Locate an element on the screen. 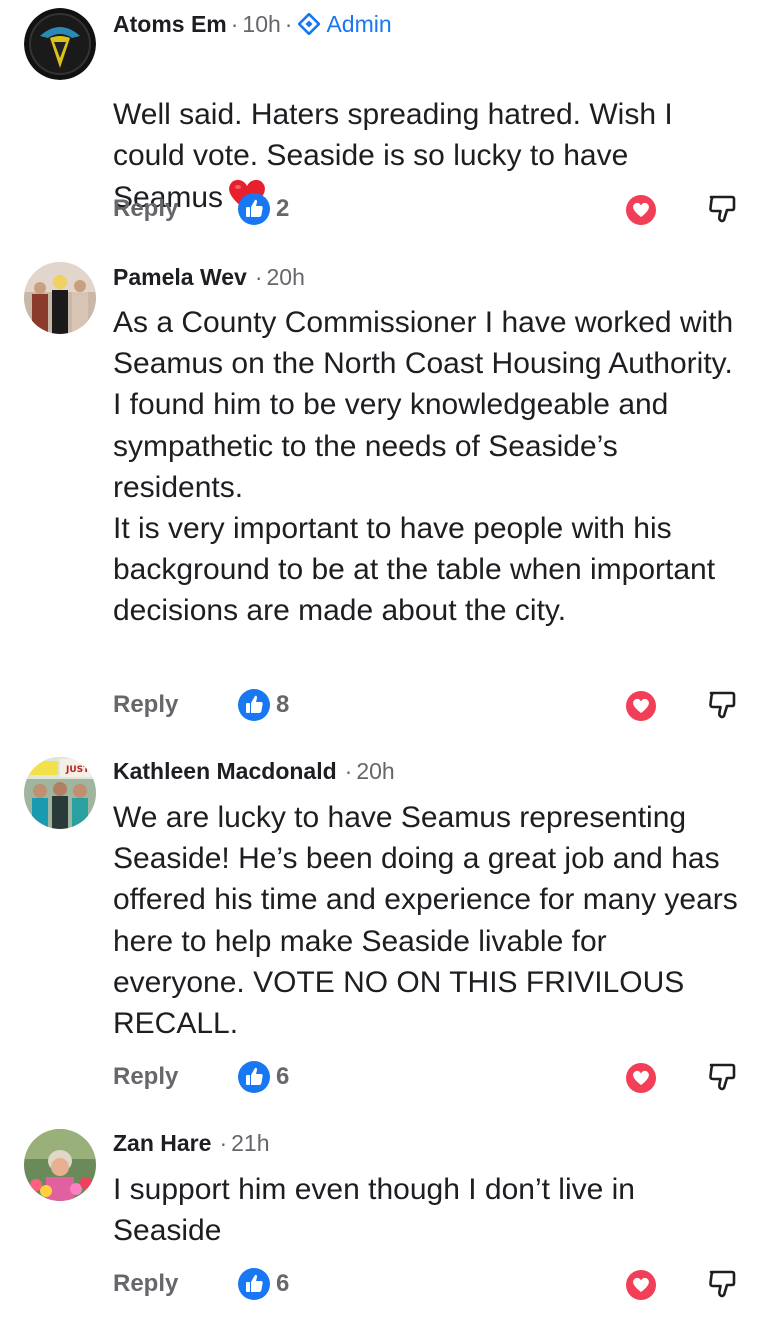  admin-label: Admin is located at coordinates (359, 23).